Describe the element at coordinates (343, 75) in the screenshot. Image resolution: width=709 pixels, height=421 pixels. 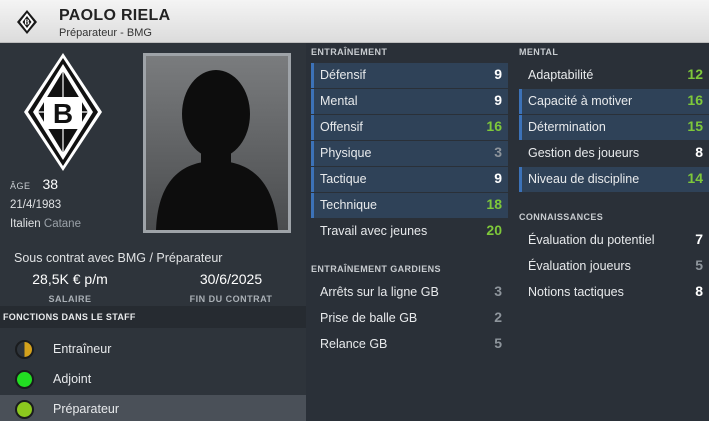
I see `attribute-label: Défensif` at that location.